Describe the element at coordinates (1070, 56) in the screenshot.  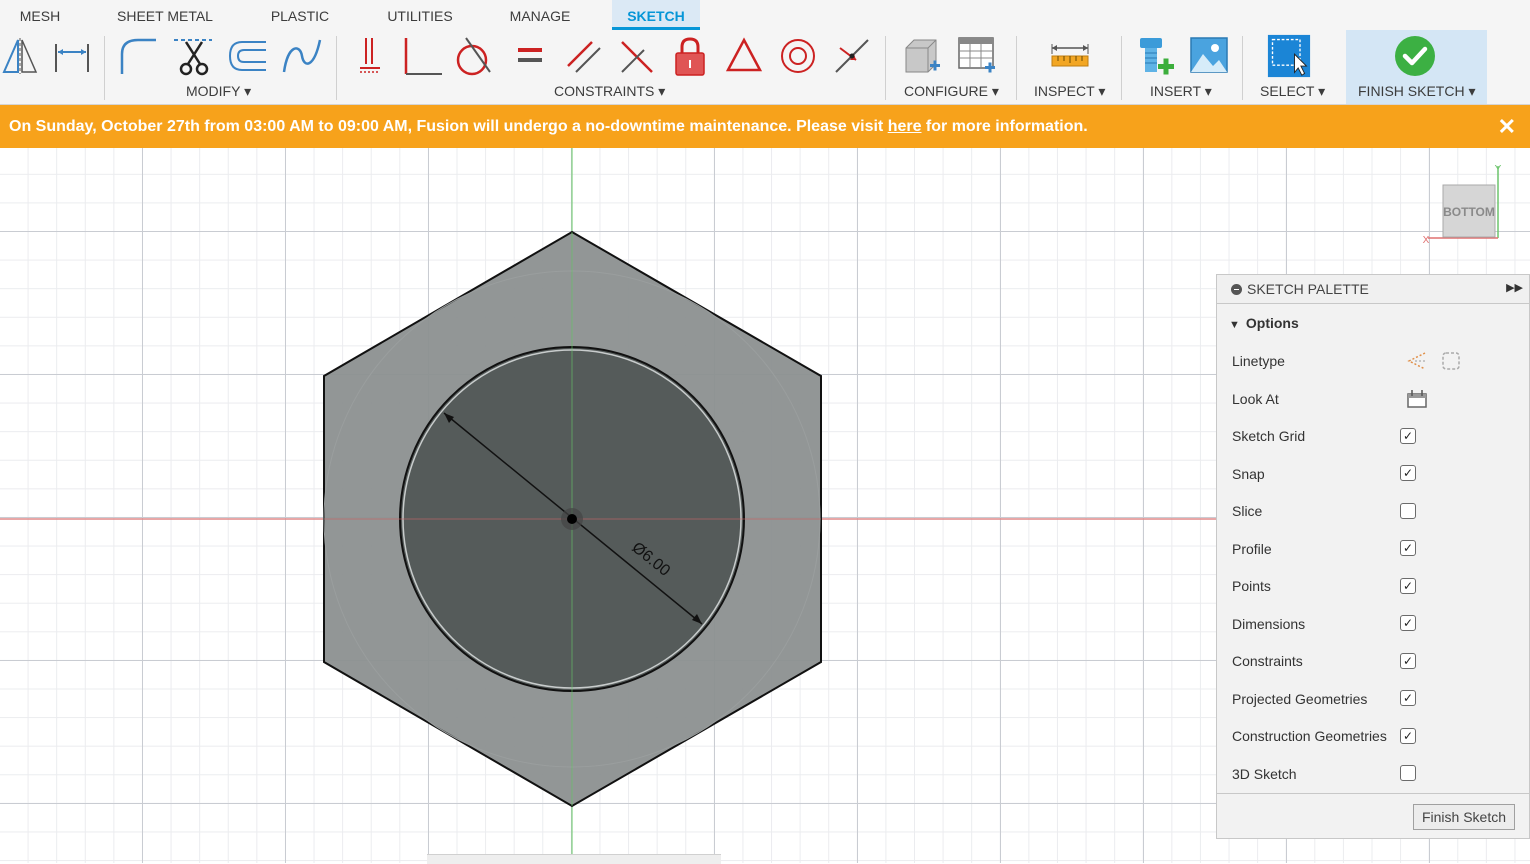
I see `measure-ruler-icon` at that location.